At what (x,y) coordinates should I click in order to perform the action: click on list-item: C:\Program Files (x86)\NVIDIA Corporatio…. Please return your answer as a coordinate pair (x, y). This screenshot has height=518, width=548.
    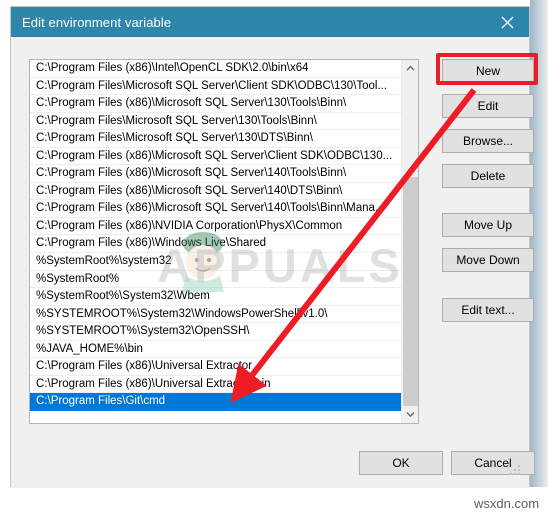
    Looking at the image, I should click on (215, 227).